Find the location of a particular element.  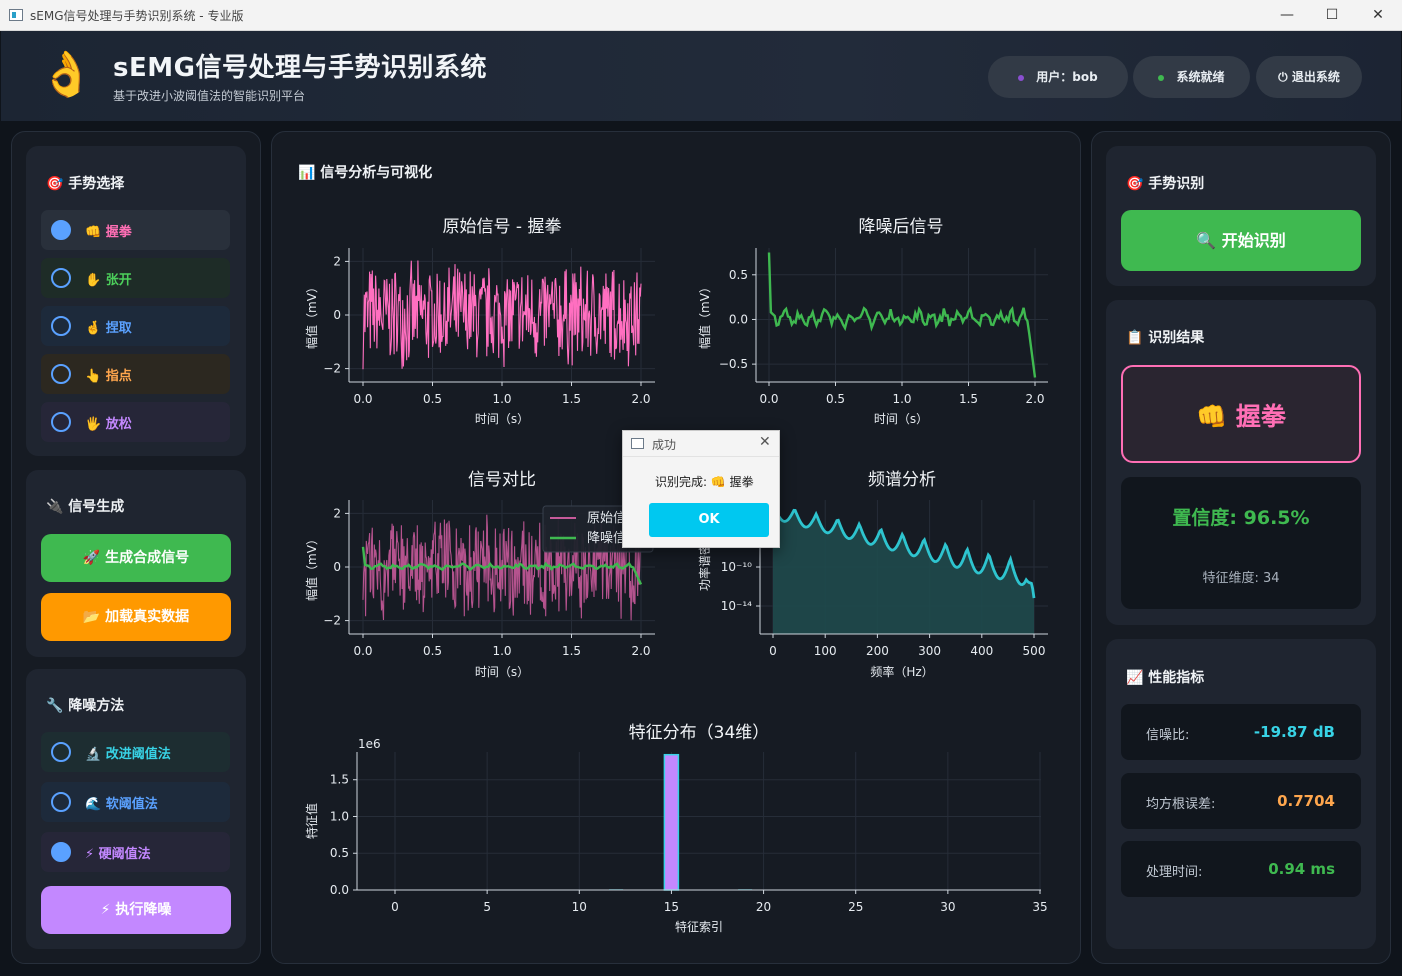

logout-button: ⏻ 退出系统 is located at coordinates (1309, 77).